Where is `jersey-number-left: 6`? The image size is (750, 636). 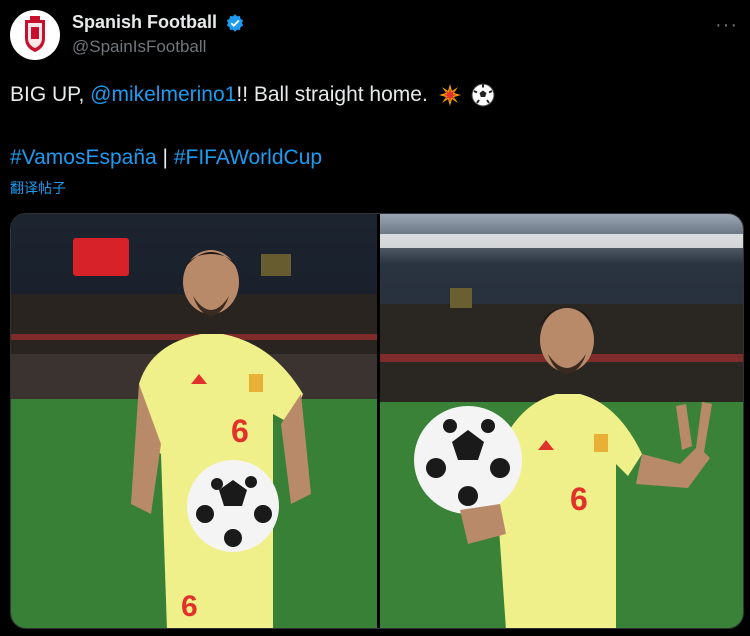
jersey-number-left: 6 is located at coordinates (240, 431).